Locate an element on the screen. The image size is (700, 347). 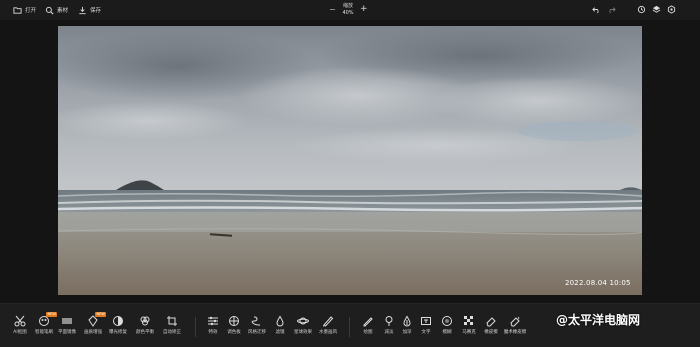
top-toolbar: 打开 素材 保存 − 缩放 40% + is located at coordinates (350, 10).